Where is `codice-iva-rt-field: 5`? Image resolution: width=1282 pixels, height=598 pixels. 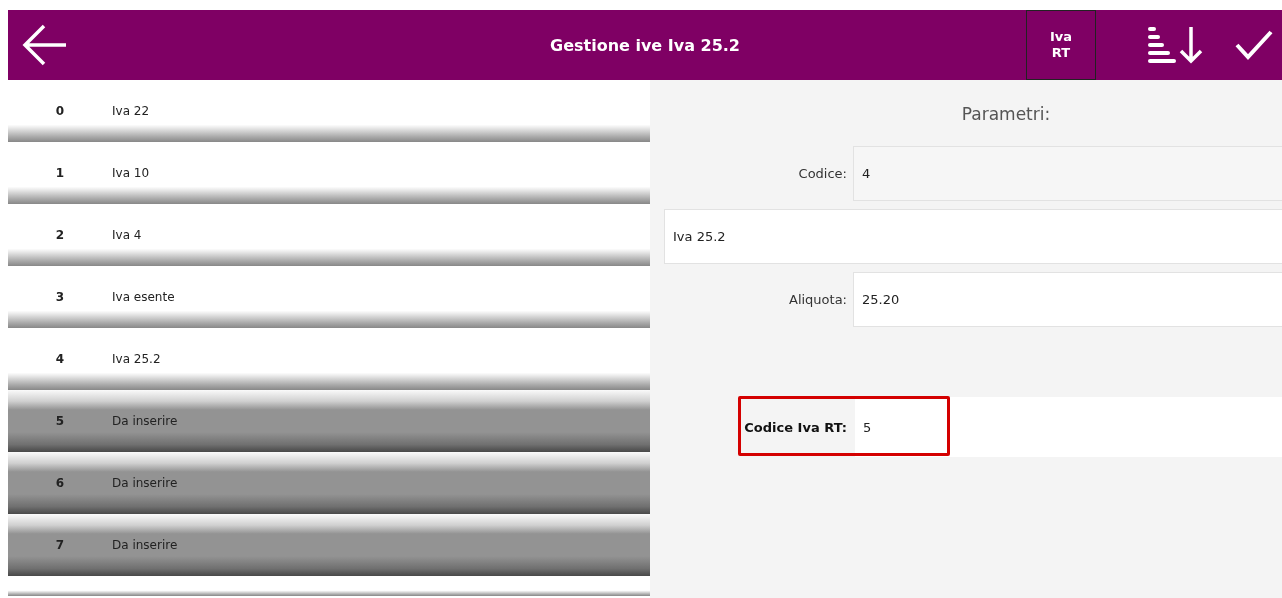 codice-iva-rt-field: 5 is located at coordinates (1068, 427).